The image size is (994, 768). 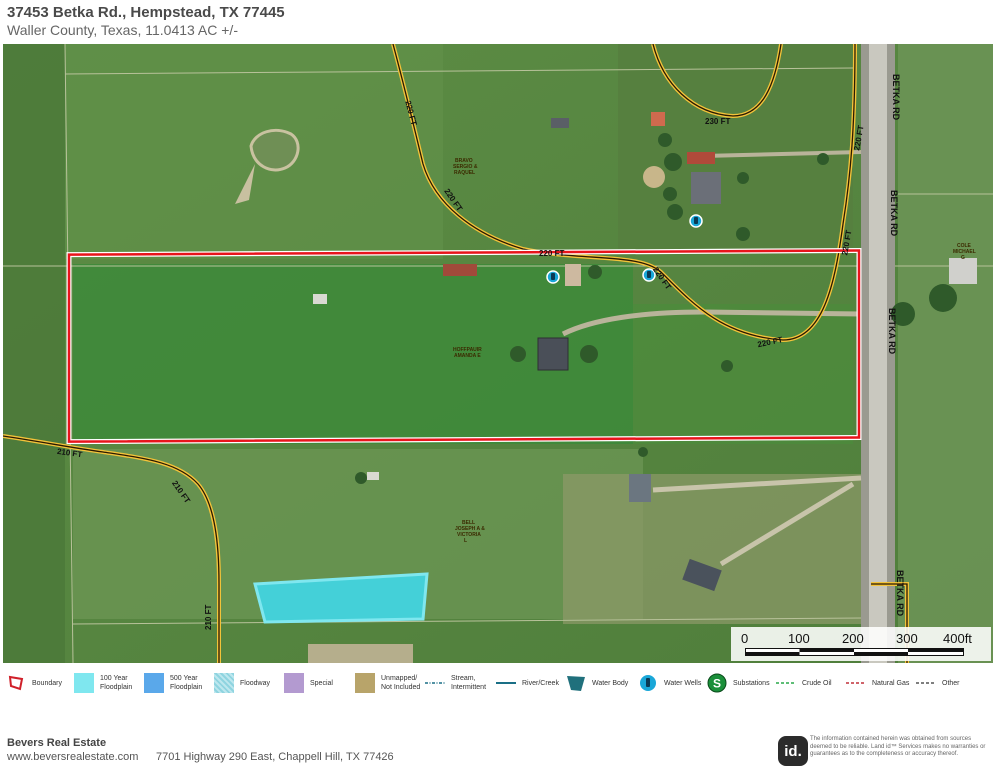 What do you see at coordinates (706, 188) in the screenshot?
I see `house-northeast` at bounding box center [706, 188].